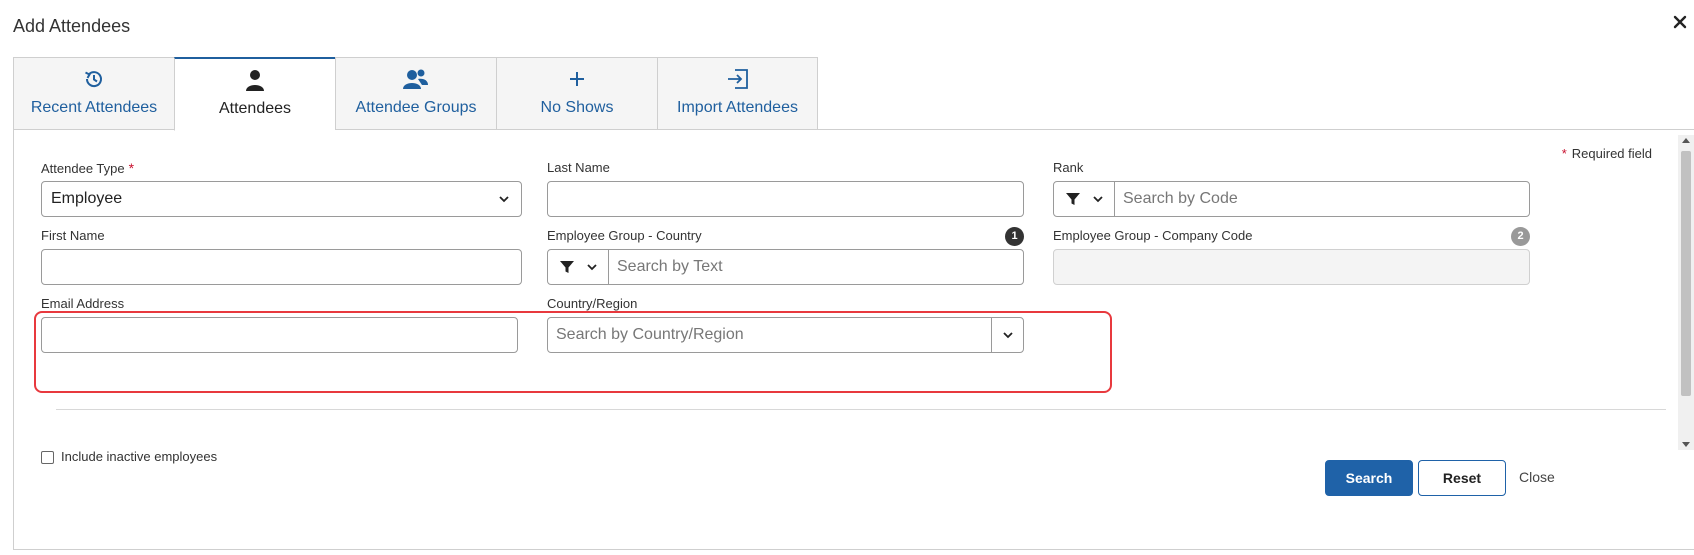  Describe the element at coordinates (1291, 199) in the screenshot. I see `rank-field: Search by Code` at that location.